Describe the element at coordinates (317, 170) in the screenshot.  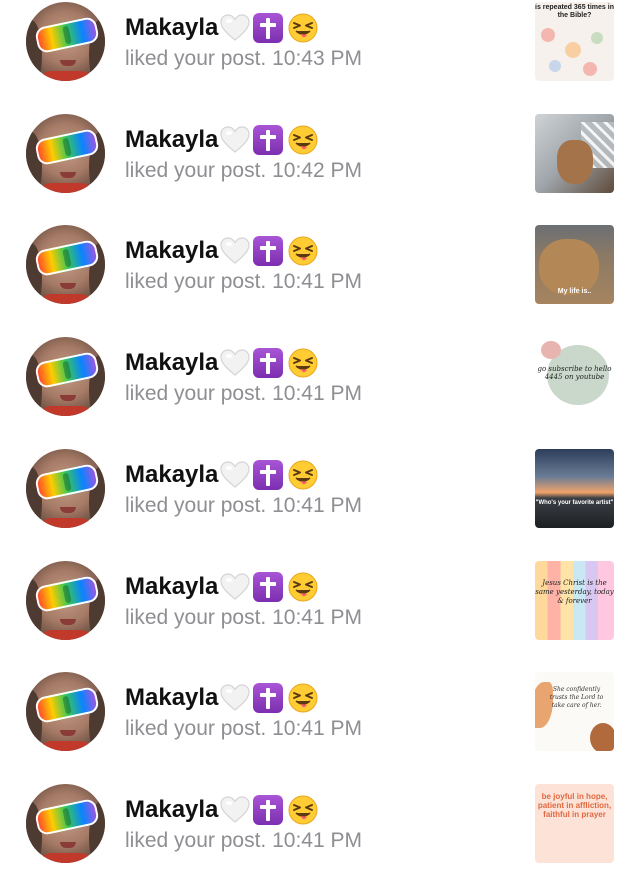
I see `timestamp: 10:42 PM` at that location.